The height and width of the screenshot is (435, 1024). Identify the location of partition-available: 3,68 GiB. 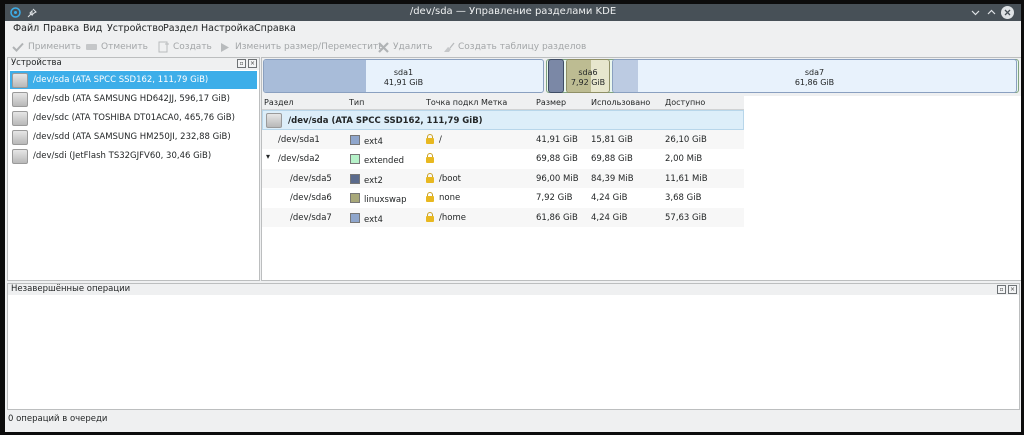
(683, 198).